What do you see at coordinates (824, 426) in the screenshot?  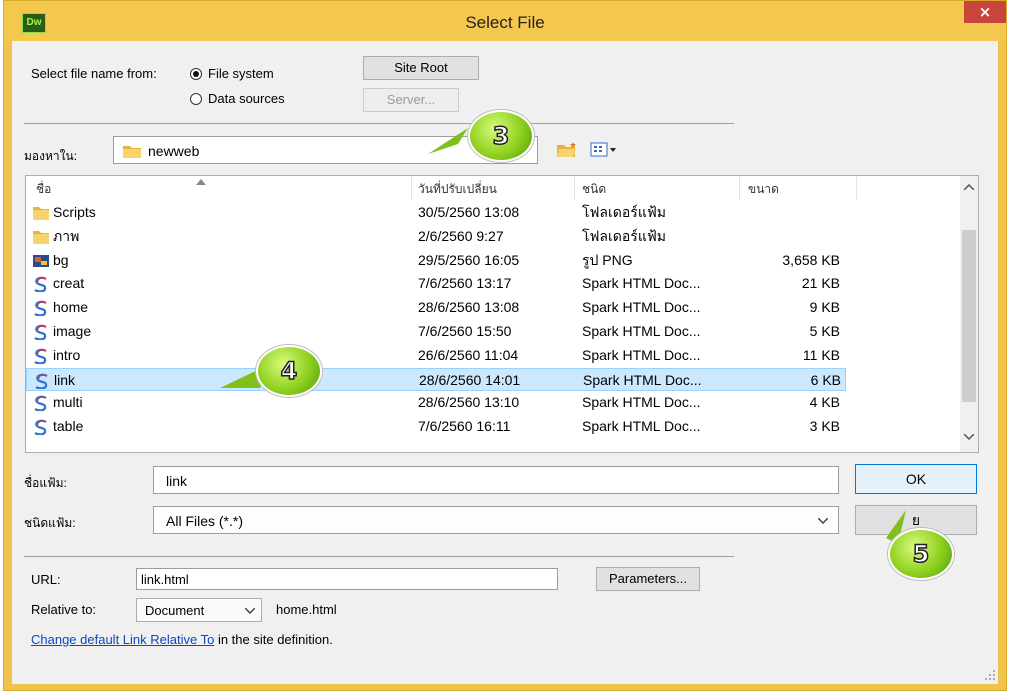 I see `file-size: 3 KB` at bounding box center [824, 426].